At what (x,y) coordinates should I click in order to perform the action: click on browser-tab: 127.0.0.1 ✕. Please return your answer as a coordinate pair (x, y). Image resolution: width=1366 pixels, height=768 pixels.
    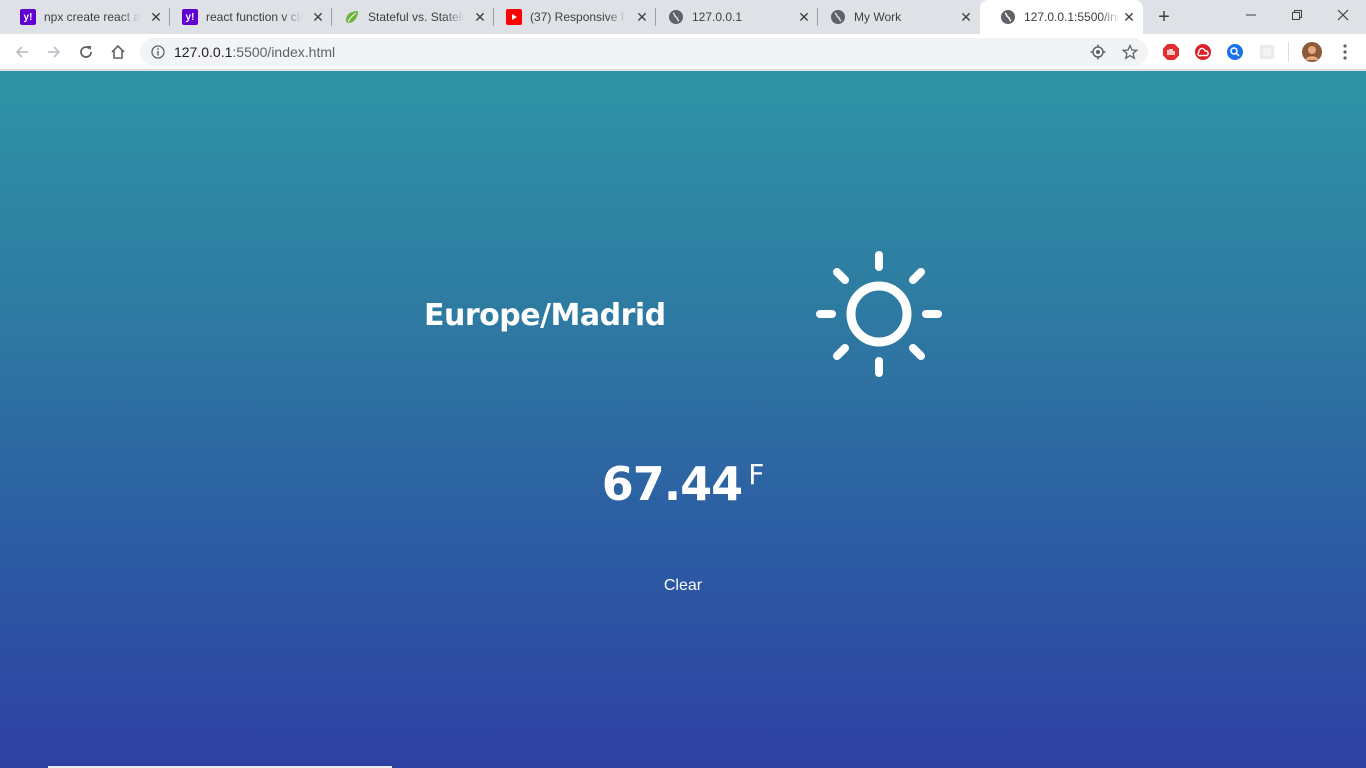
    Looking at the image, I should click on (733, 17).